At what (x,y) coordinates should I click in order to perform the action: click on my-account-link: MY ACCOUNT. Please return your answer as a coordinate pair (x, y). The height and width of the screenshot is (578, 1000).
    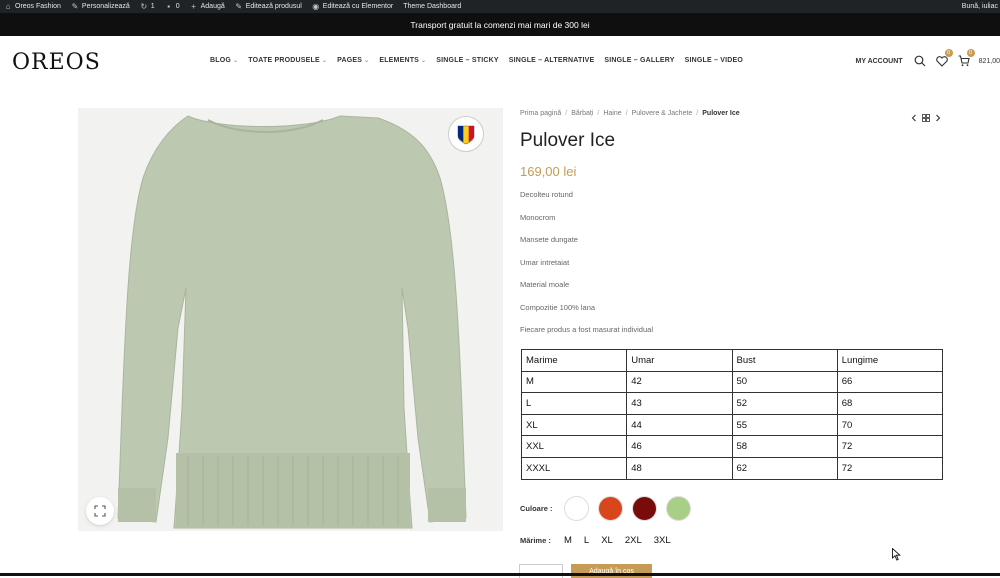
    Looking at the image, I should click on (879, 61).